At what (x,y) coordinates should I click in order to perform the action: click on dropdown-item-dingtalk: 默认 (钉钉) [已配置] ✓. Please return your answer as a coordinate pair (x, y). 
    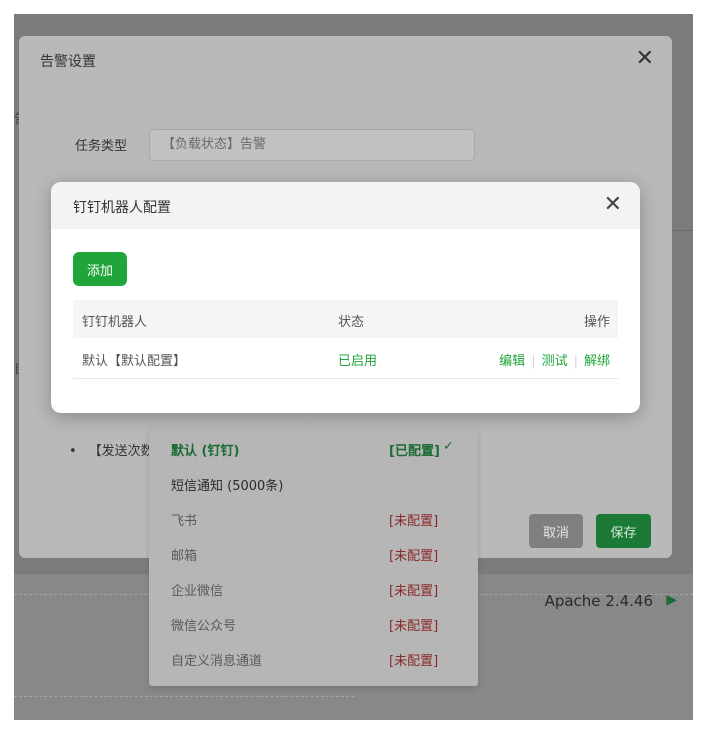
    Looking at the image, I should click on (313, 448).